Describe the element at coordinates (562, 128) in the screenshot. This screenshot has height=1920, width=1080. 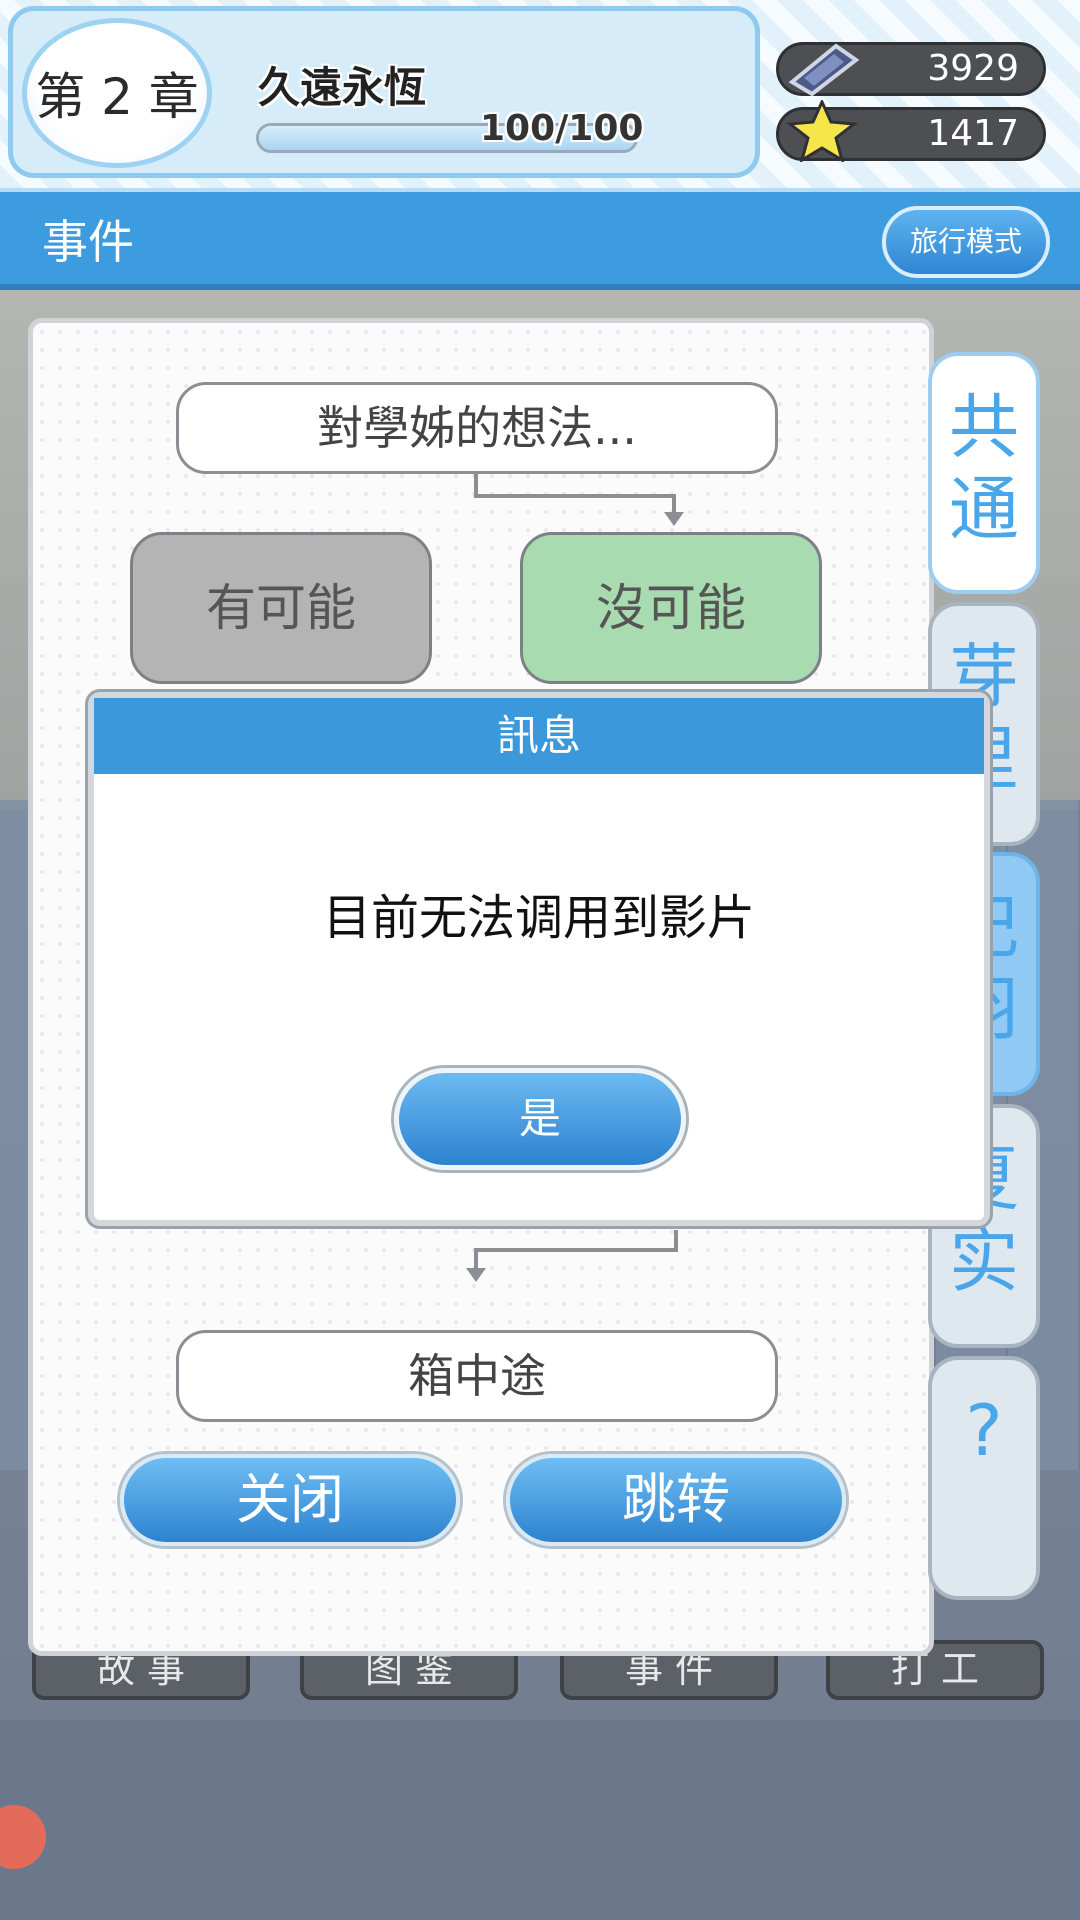
I see `chapter-progress-text: 100/100` at that location.